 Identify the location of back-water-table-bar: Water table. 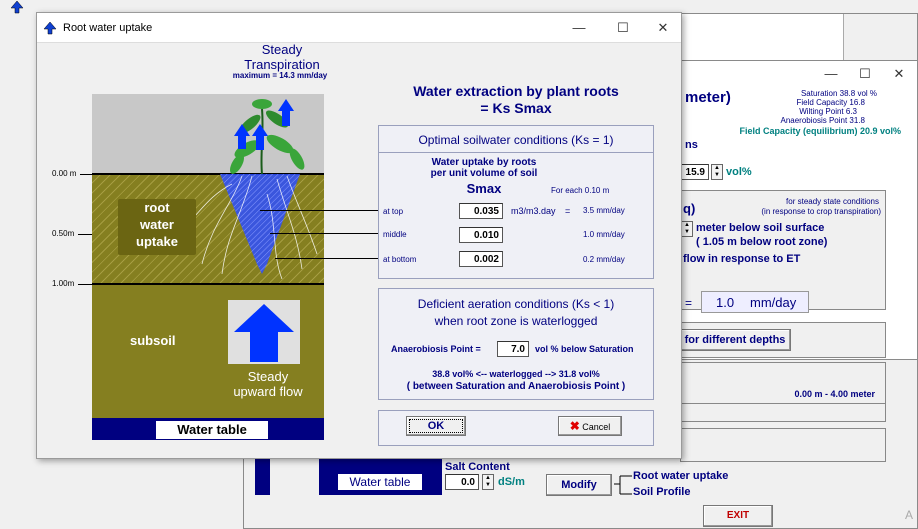
(380, 475).